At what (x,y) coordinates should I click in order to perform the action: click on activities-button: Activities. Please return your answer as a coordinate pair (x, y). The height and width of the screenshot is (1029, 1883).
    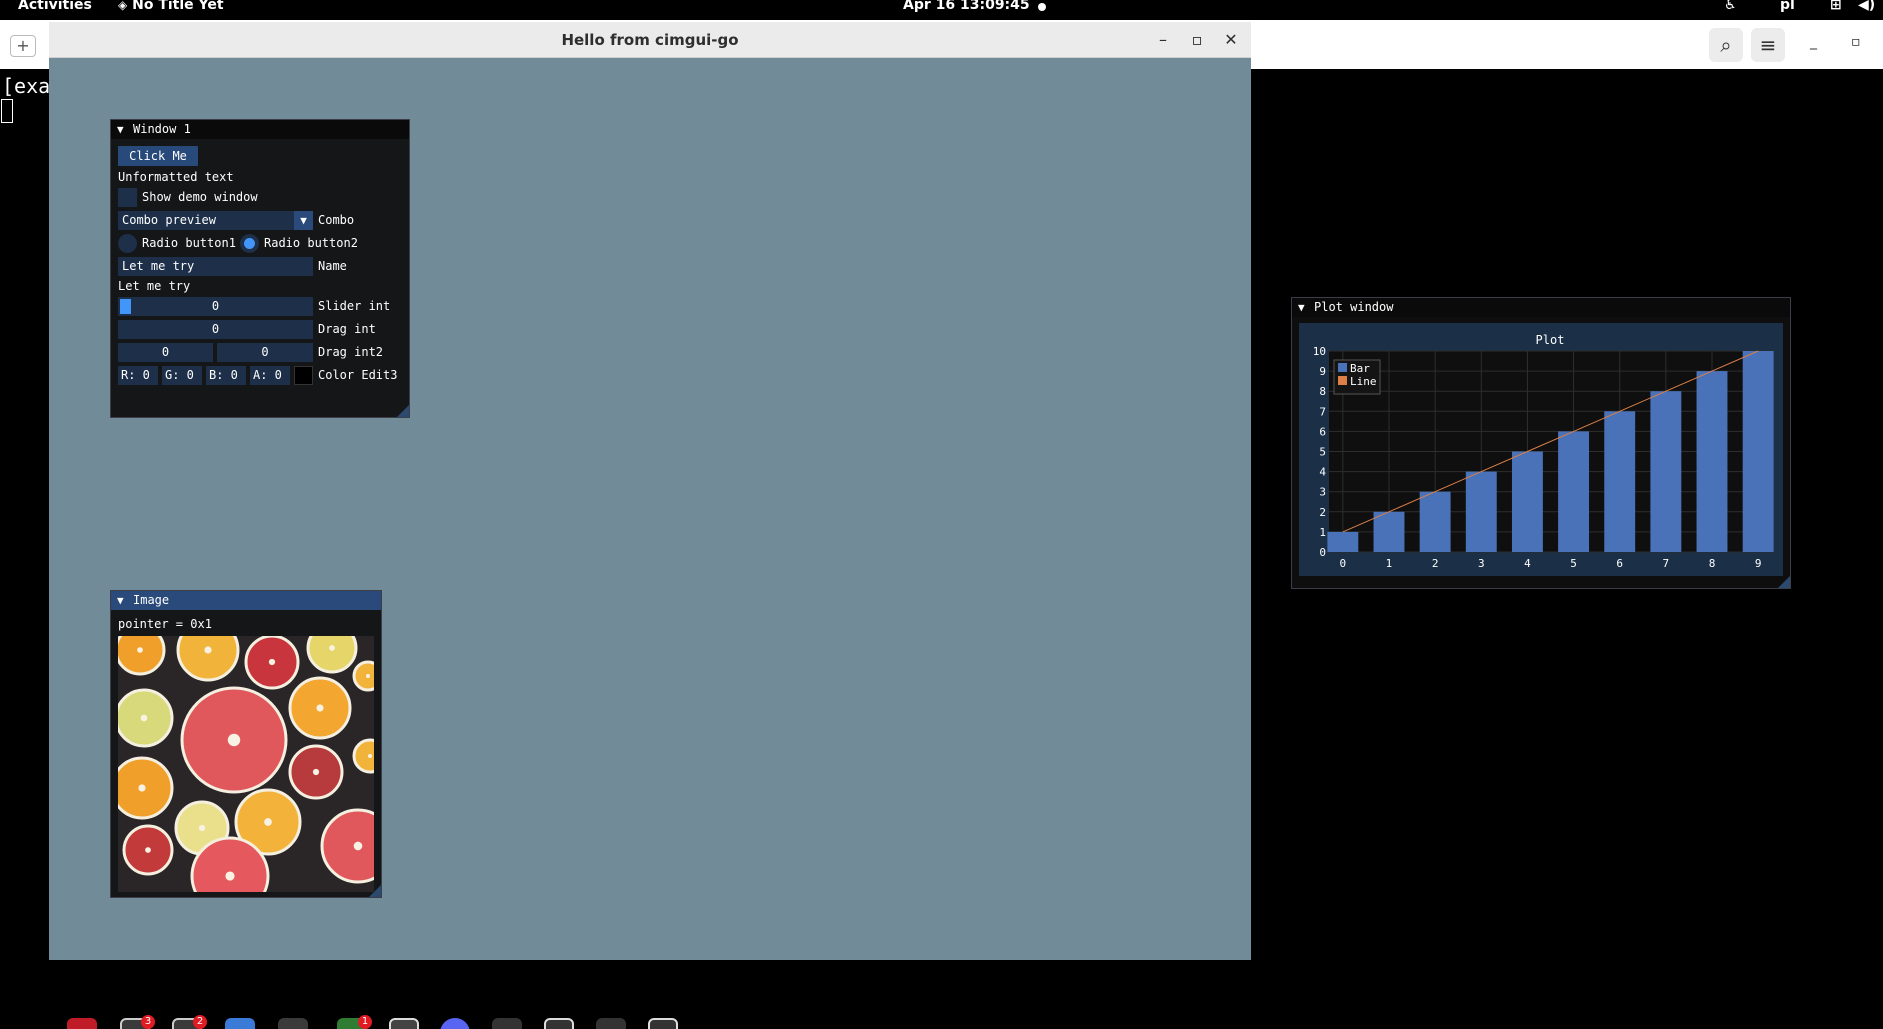
    Looking at the image, I should click on (55, 6).